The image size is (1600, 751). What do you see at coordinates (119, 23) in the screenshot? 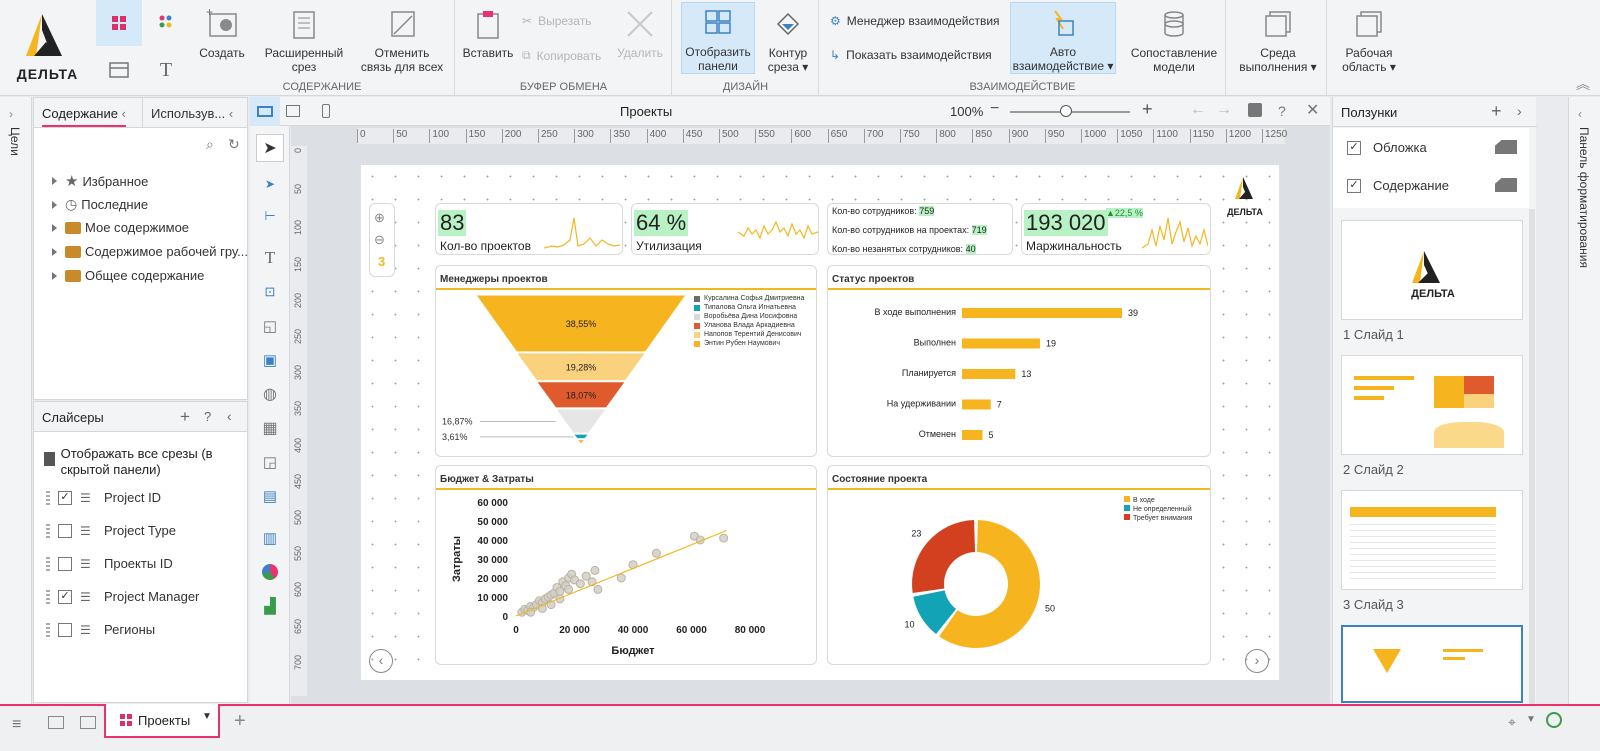
I see `grid-view-button` at bounding box center [119, 23].